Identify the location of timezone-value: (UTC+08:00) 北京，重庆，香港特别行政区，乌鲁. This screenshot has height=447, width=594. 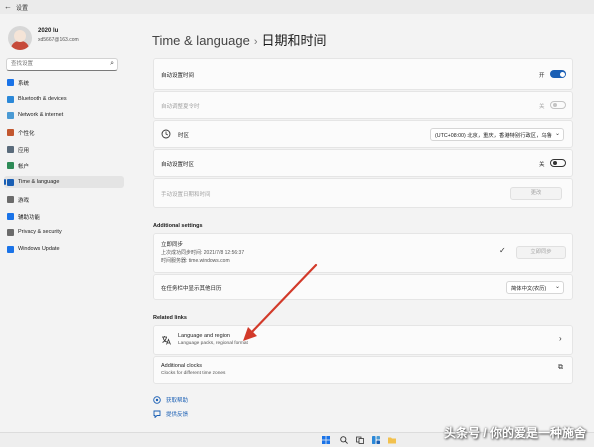
(493, 136).